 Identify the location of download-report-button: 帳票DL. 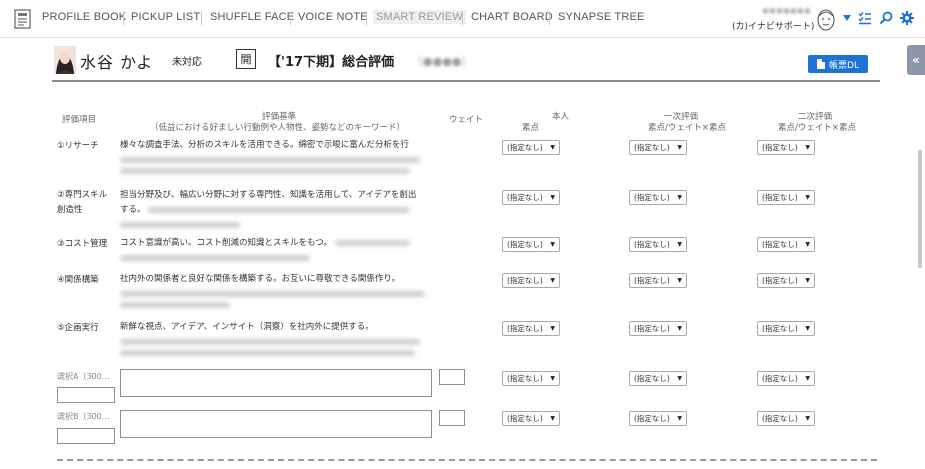
(838, 64).